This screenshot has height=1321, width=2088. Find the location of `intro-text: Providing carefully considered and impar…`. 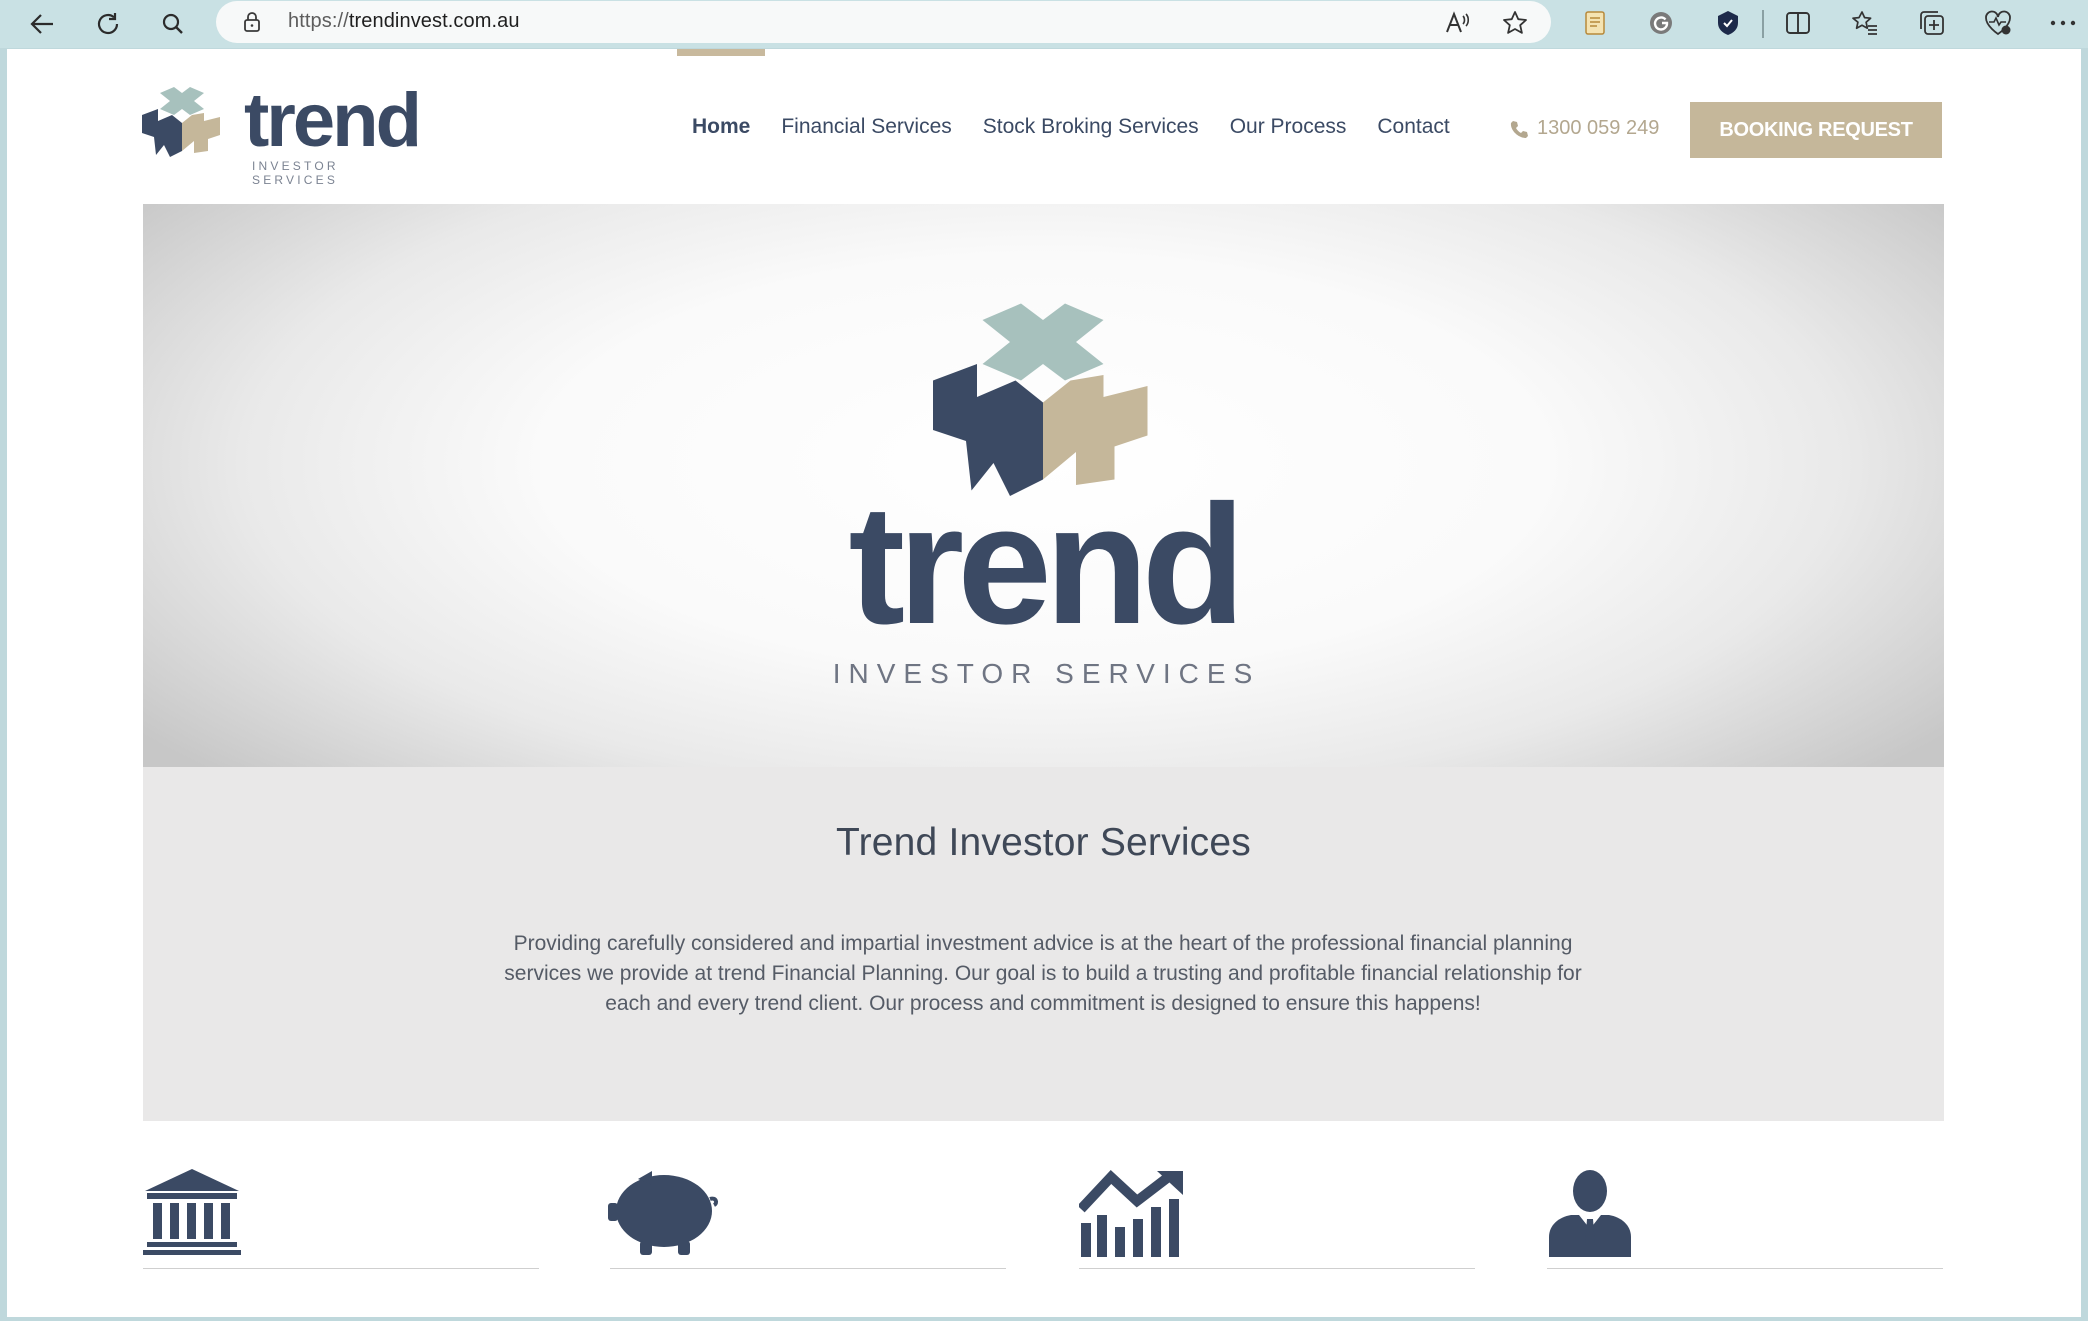

intro-text: Providing carefully considered and impar… is located at coordinates (1043, 973).